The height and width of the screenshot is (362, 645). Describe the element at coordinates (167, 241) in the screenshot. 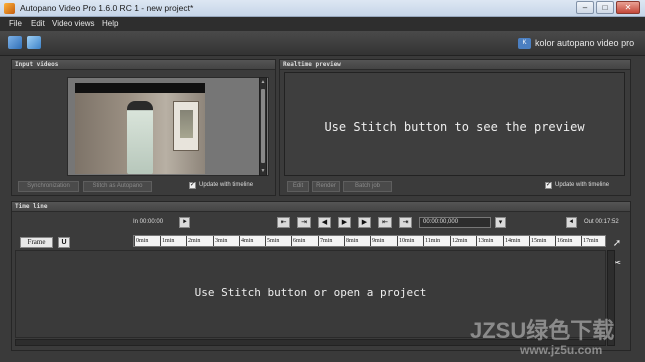

I see `ruler-tick: 1min` at that location.